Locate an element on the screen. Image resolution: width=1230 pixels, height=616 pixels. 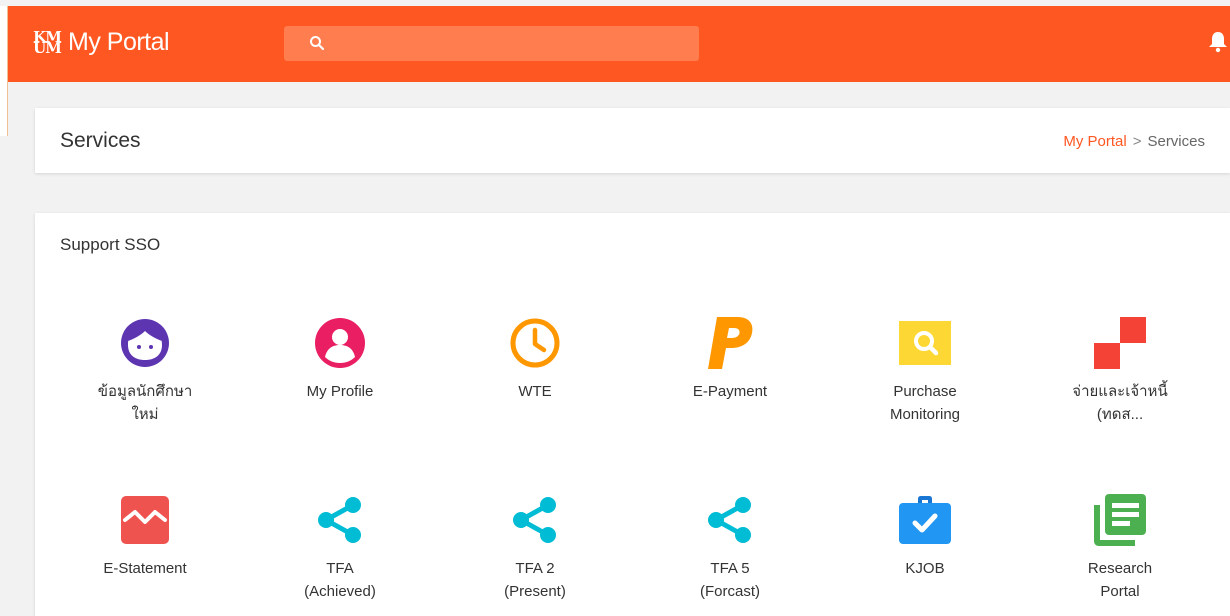
search-box is located at coordinates (491, 43).